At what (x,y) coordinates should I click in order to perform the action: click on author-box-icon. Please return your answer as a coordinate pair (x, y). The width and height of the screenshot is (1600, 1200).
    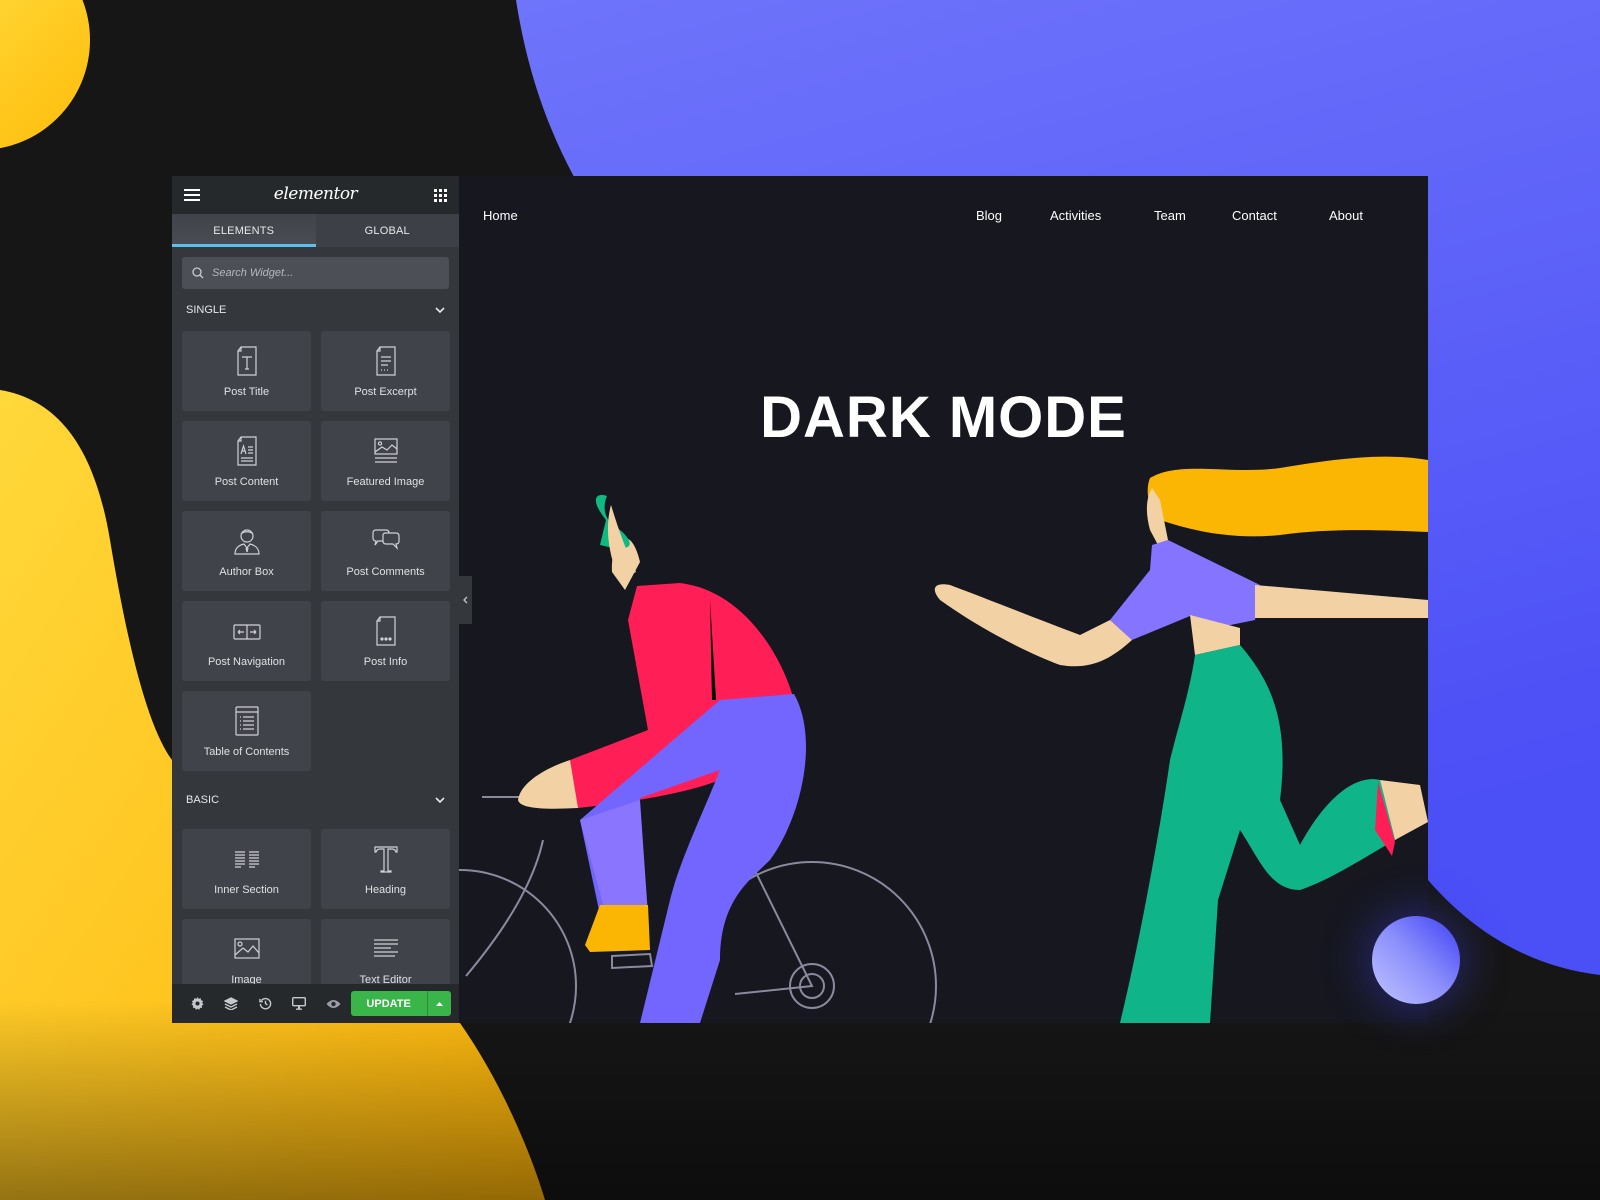
    Looking at the image, I should click on (246, 541).